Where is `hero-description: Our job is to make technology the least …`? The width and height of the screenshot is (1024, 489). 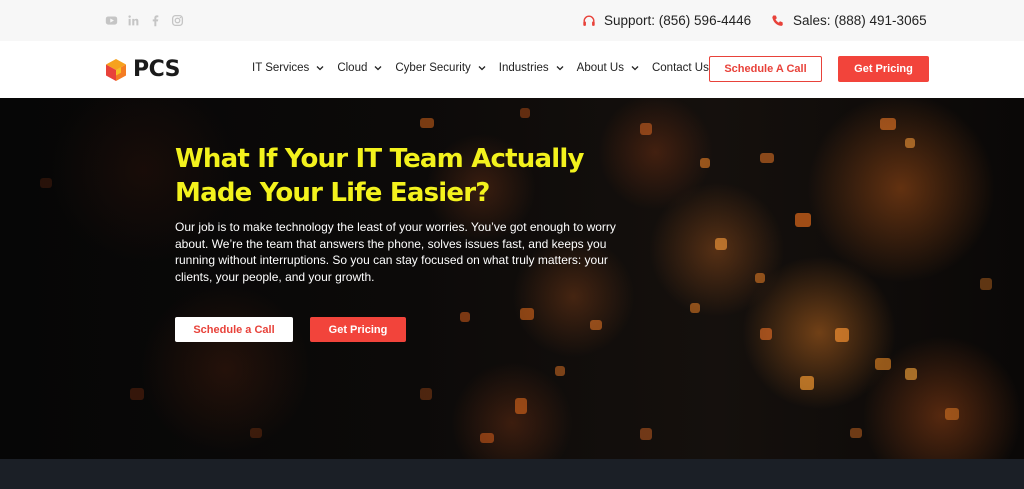
hero-description: Our job is to make technology the least … is located at coordinates (395, 252).